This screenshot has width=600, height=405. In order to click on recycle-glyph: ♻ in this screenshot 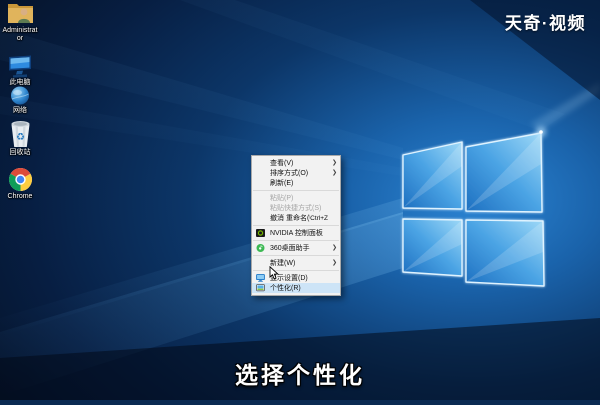, I will do `click(20, 137)`.